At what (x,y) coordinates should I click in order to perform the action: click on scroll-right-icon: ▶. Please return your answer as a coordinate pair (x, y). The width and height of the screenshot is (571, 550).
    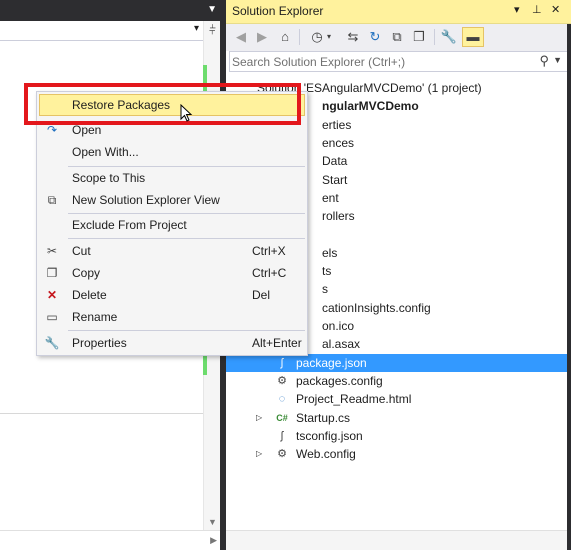
    Looking at the image, I should click on (213, 540).